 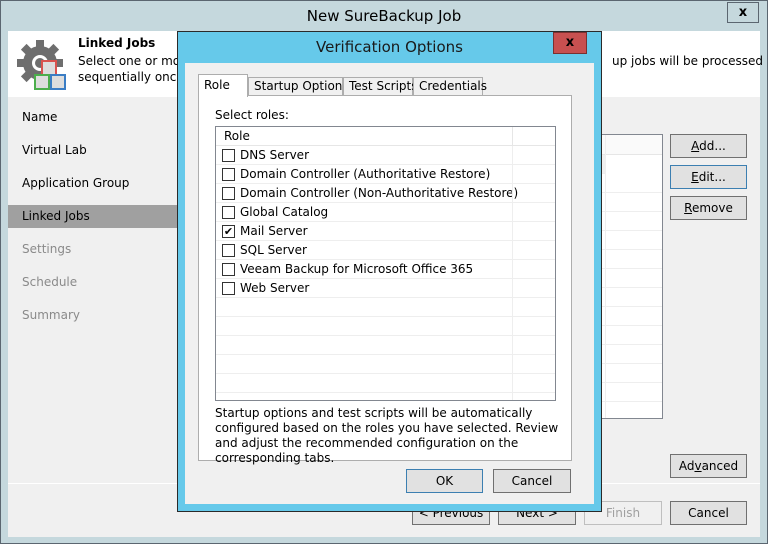 What do you see at coordinates (357, 269) in the screenshot?
I see `role-name: Veeam Backup for Microsoft Office 365` at bounding box center [357, 269].